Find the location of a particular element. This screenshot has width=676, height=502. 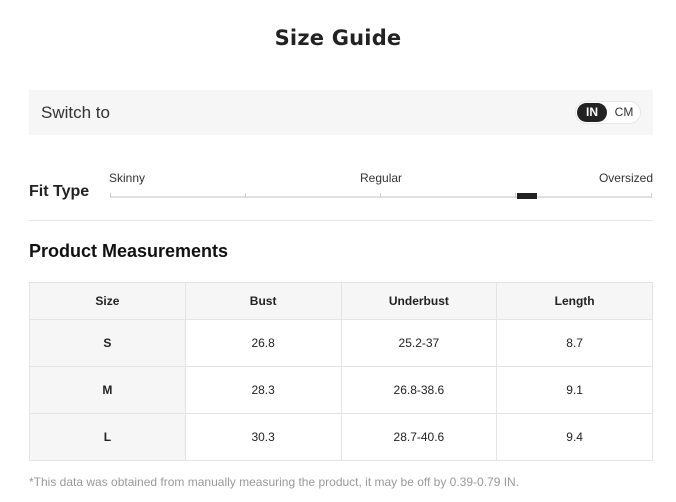

size-cell: M is located at coordinates (107, 390).